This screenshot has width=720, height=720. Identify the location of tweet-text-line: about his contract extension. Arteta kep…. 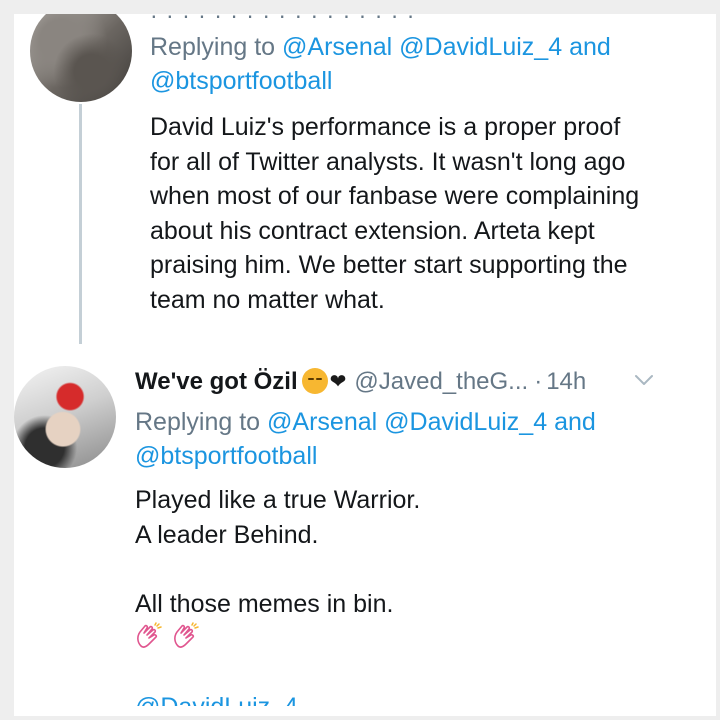
(372, 230).